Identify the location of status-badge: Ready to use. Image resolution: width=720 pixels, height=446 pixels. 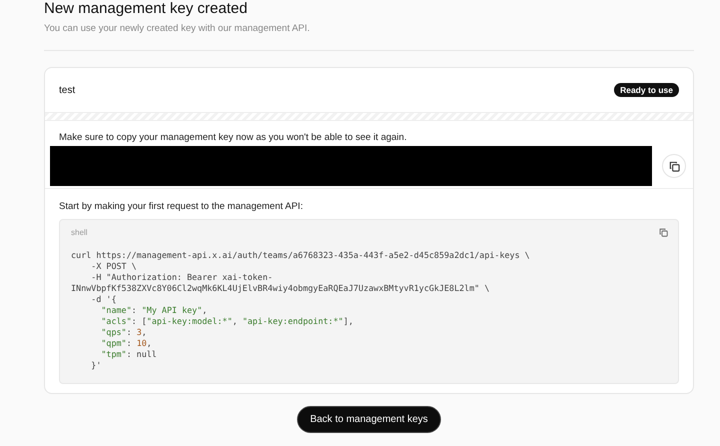
(646, 90).